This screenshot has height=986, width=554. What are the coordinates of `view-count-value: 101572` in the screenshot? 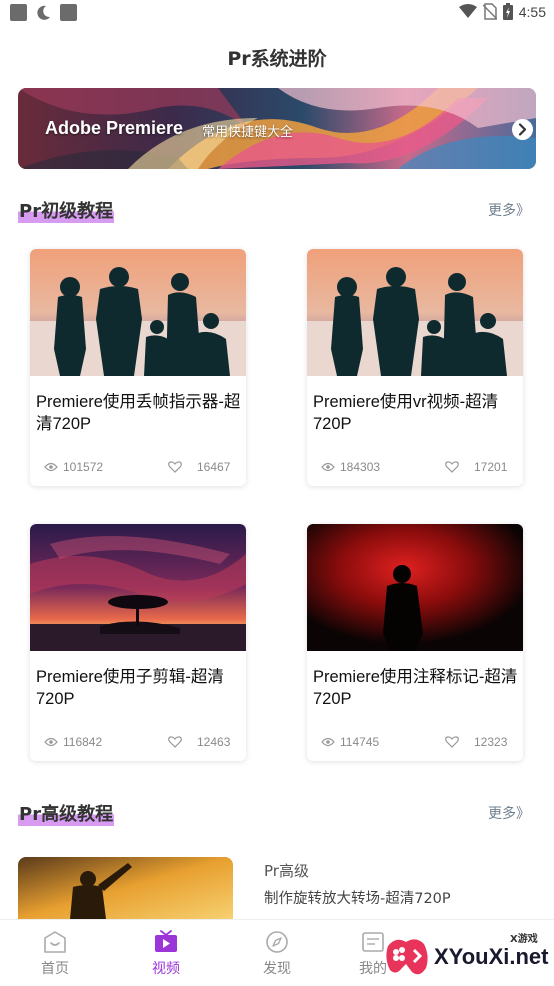 It's located at (83, 467).